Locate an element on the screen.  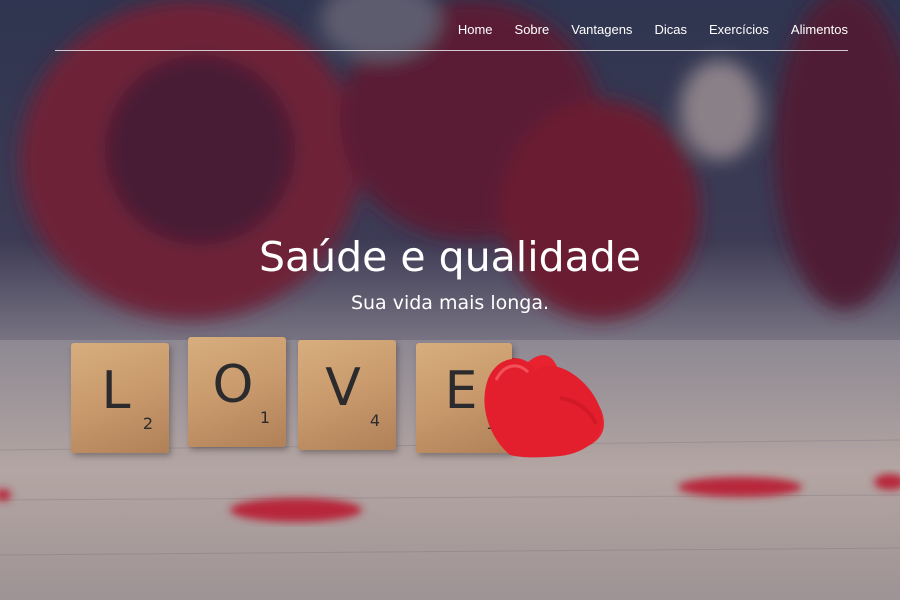
letter-tile-v: V 4 is located at coordinates (347, 395).